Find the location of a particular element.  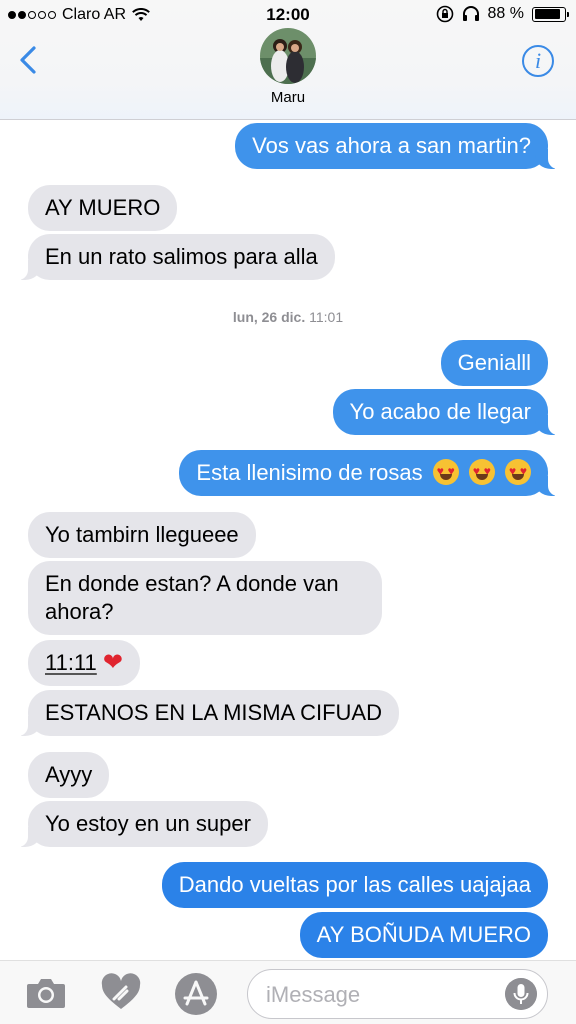

imessage-placeholder: iMessage is located at coordinates (313, 994).